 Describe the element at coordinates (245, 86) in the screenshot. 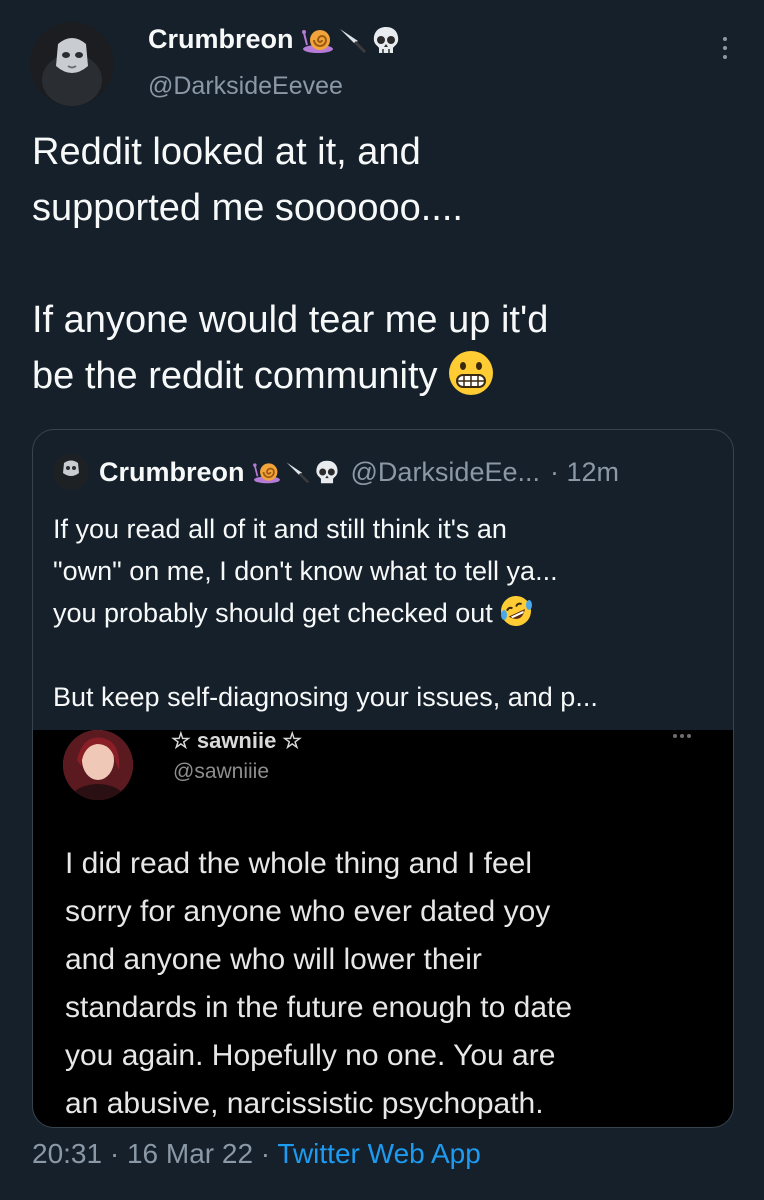

I see `author-handle: @DarksideEevee` at that location.